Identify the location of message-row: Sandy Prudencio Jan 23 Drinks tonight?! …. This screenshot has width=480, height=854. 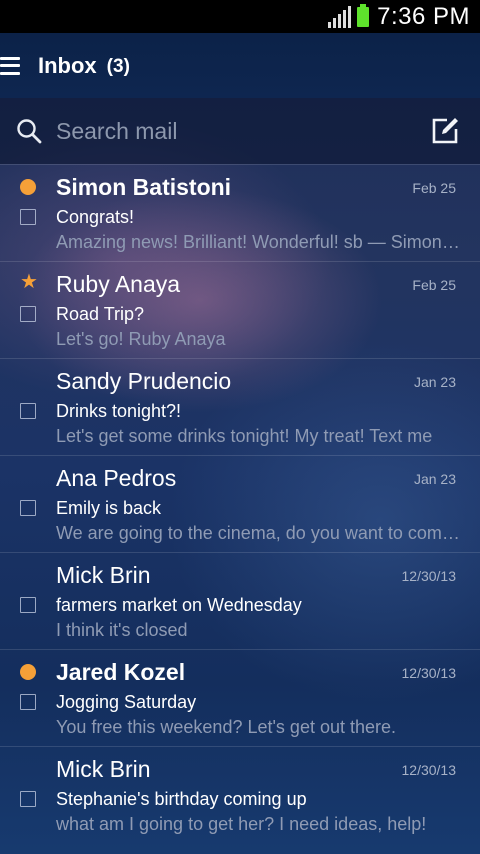
(240, 406).